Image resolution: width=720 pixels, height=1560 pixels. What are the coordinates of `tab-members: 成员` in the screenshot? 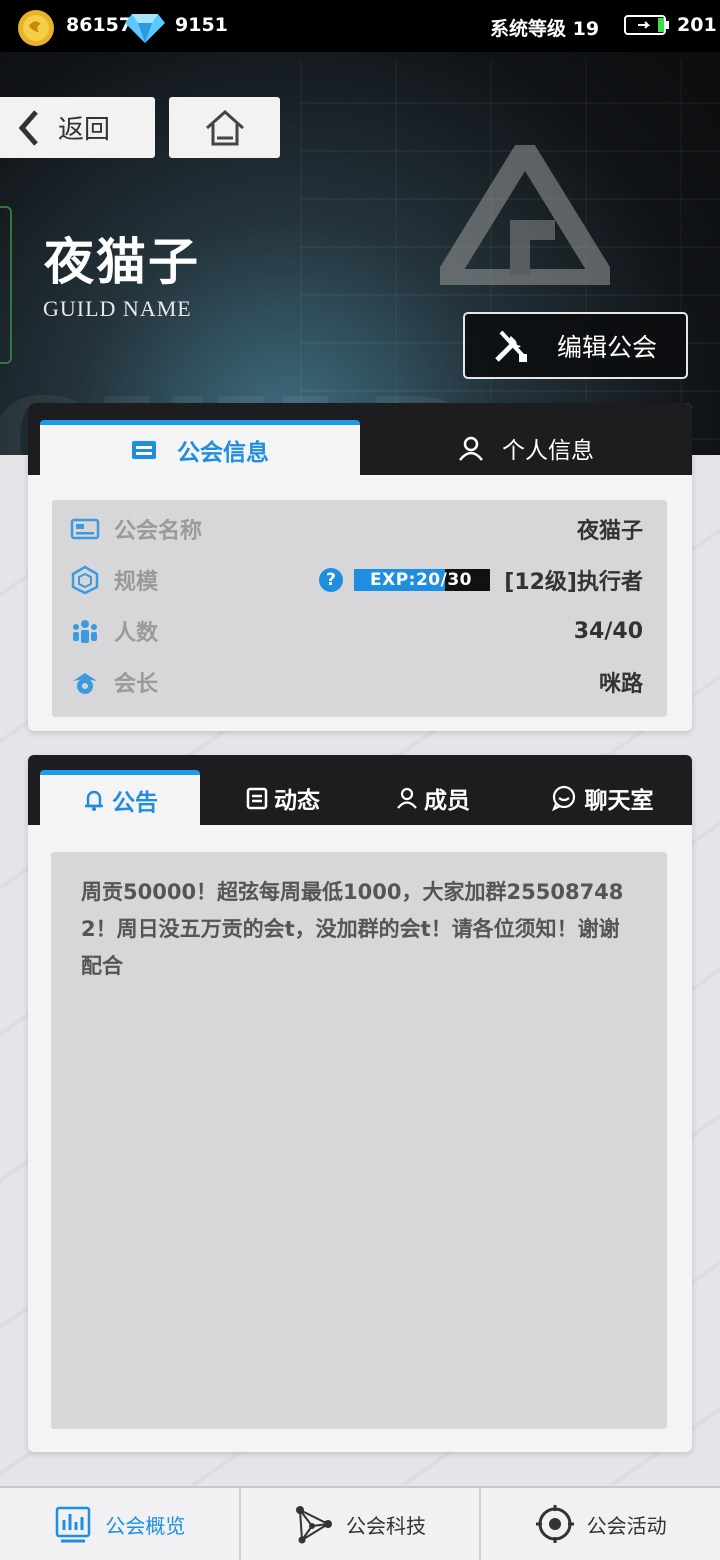 It's located at (433, 797).